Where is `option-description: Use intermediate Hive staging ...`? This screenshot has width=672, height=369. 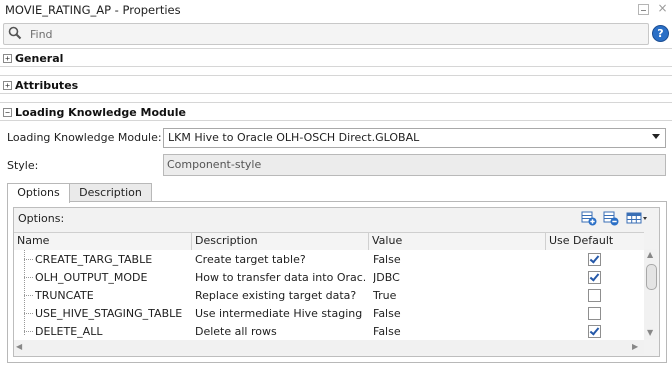
option-description: Use intermediate Hive staging ... is located at coordinates (280, 313).